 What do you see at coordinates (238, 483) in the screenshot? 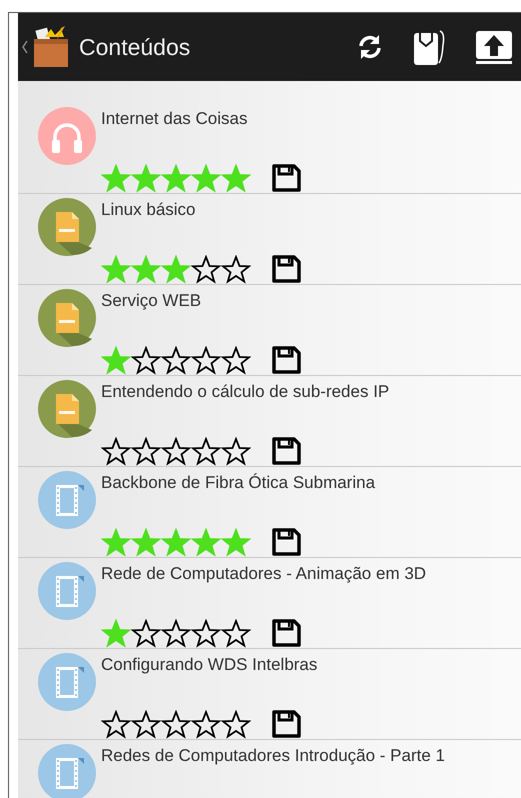
I see `content-title: Backbone de Fibra Ótica Submarina` at bounding box center [238, 483].